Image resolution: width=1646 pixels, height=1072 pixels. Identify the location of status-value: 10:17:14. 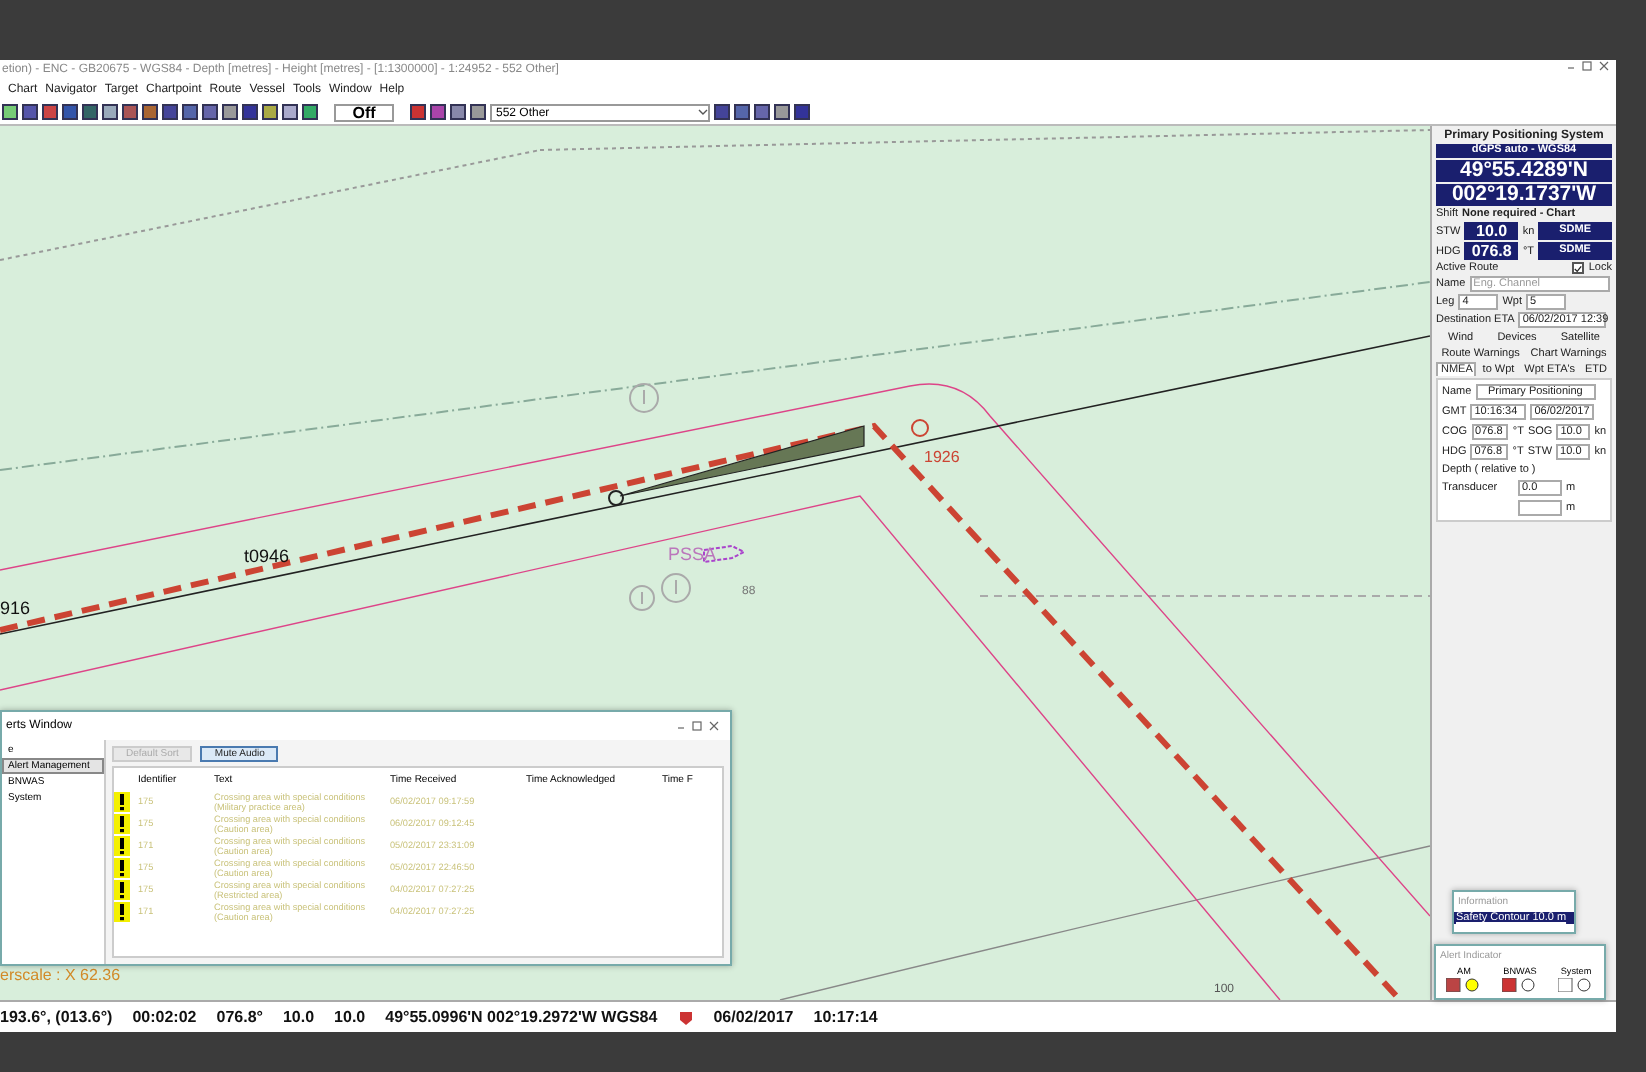
(845, 1017).